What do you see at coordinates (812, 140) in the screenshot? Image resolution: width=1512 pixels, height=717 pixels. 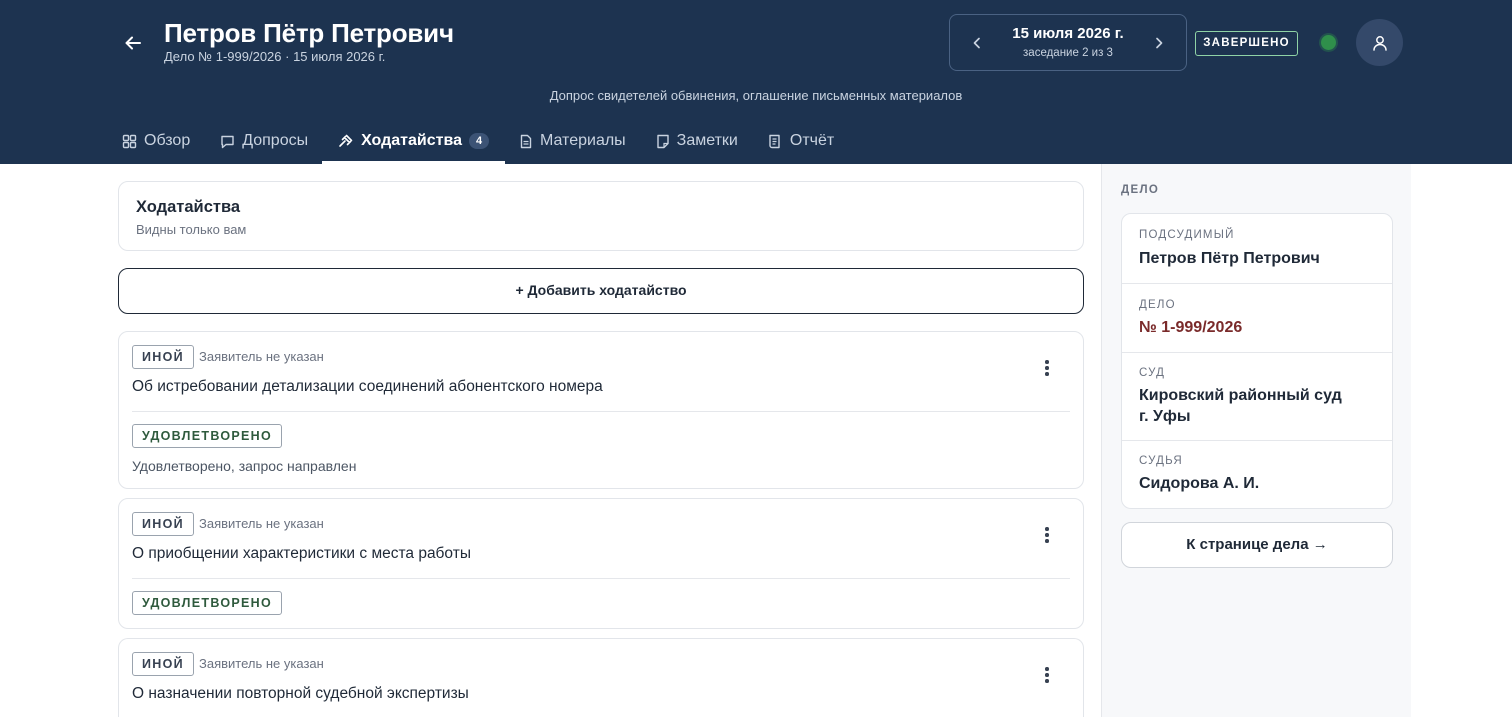 I see `tab-label: Отчёт` at bounding box center [812, 140].